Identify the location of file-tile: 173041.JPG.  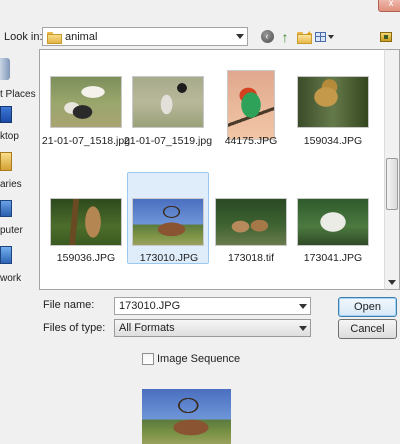
(333, 220).